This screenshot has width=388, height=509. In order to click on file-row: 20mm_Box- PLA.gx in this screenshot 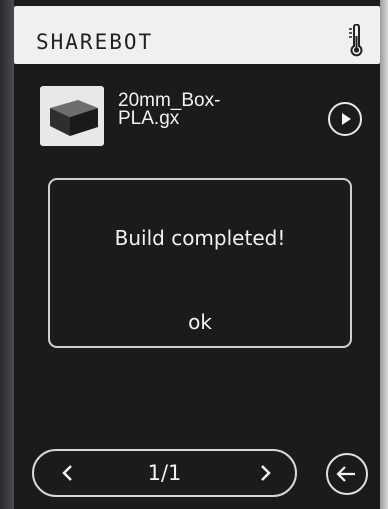, I will do `click(197, 115)`.